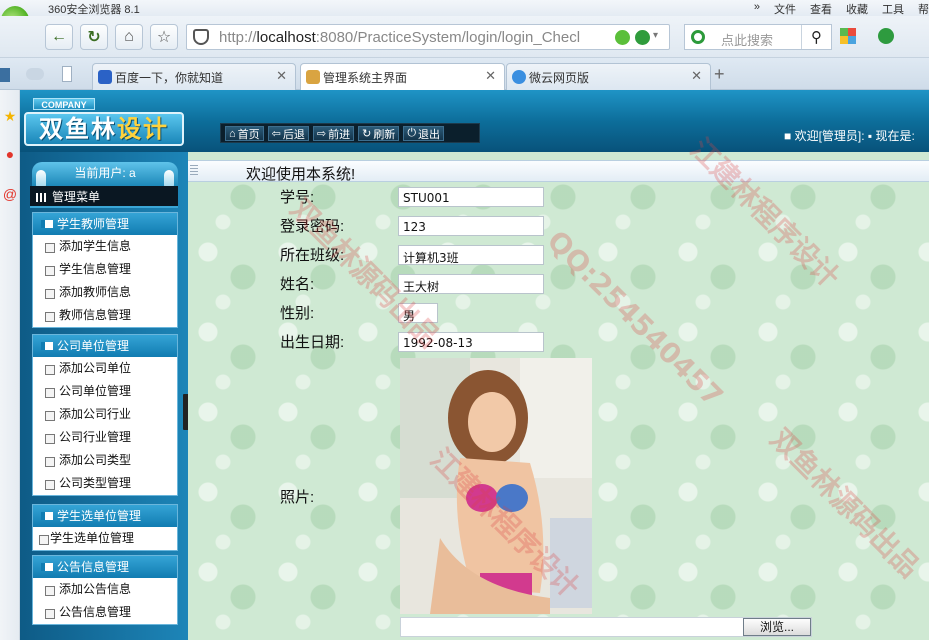 The width and height of the screenshot is (929, 640). What do you see at coordinates (412, 133) in the screenshot?
I see `power-icon: ⏻` at bounding box center [412, 133].